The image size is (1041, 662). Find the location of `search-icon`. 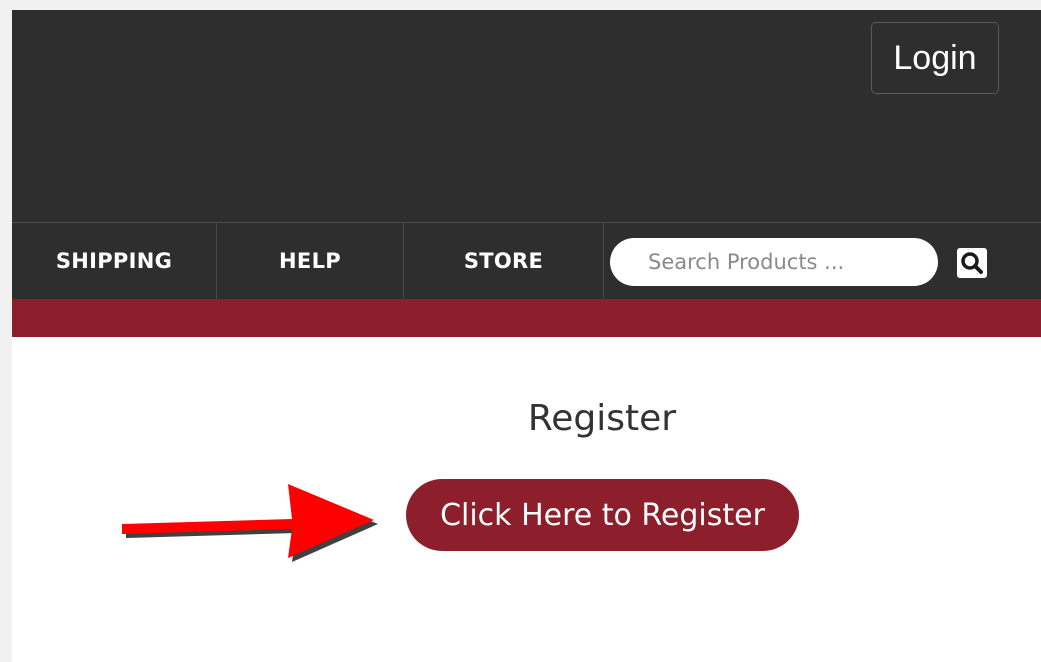

search-icon is located at coordinates (972, 263).